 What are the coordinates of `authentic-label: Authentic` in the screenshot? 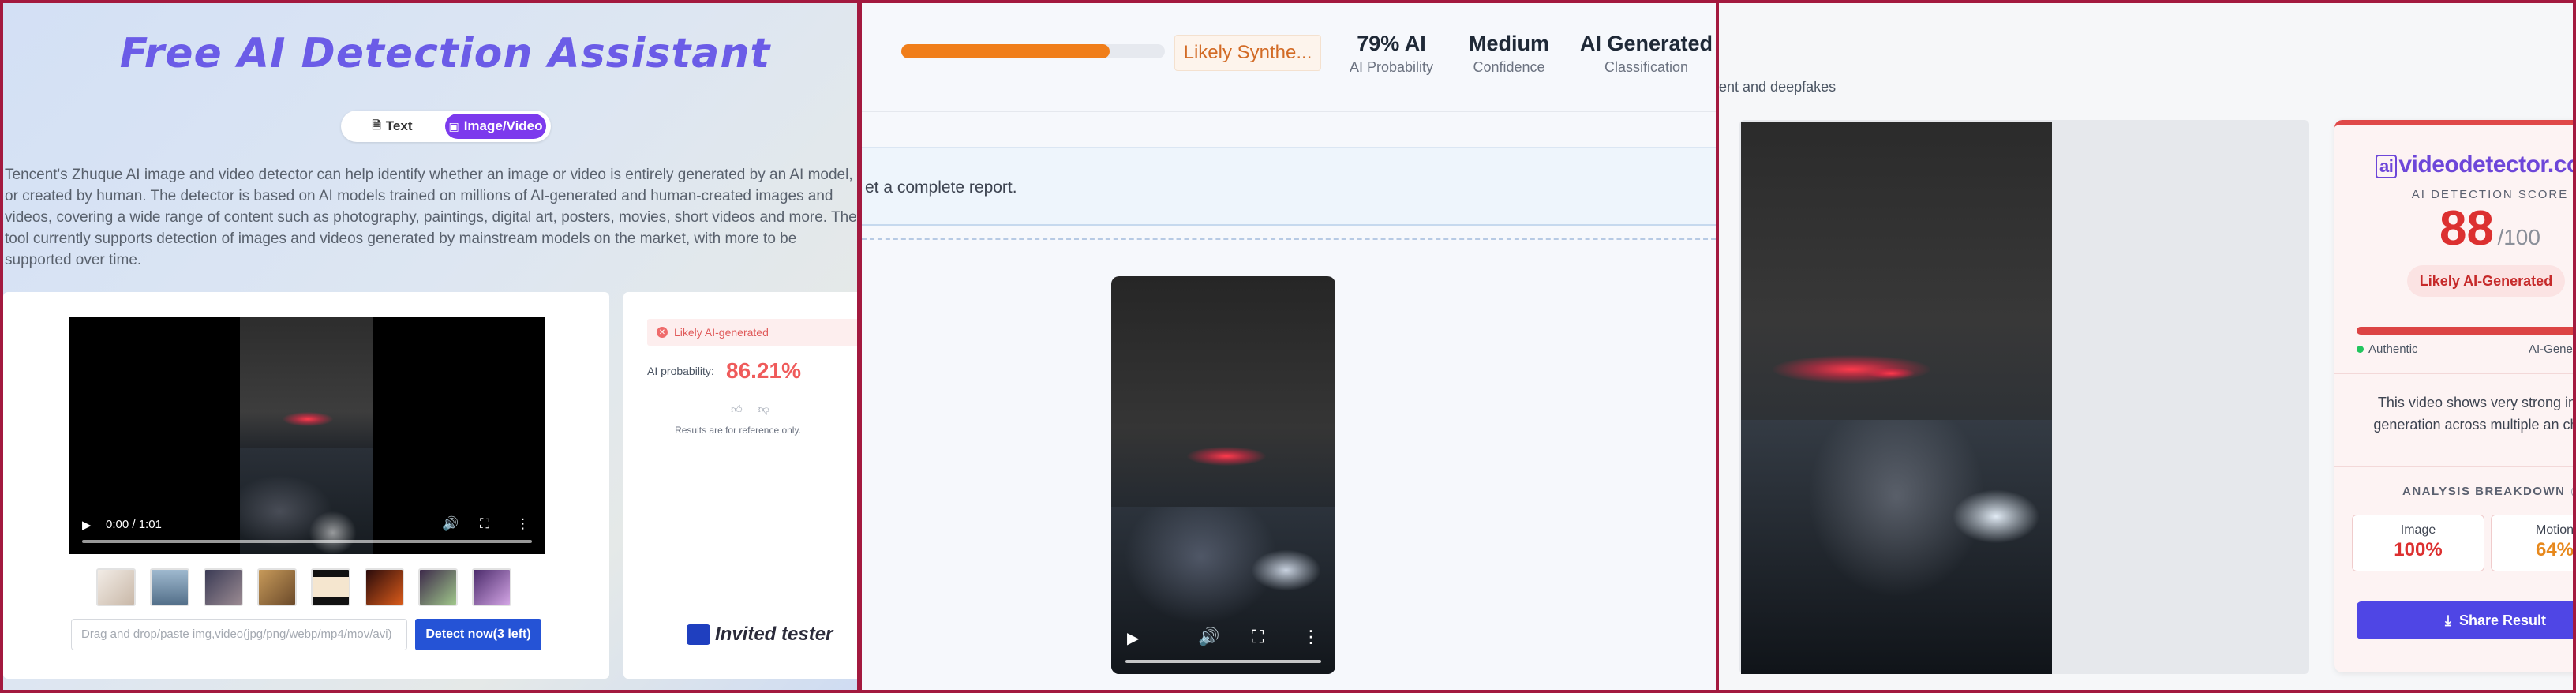 It's located at (2393, 350).